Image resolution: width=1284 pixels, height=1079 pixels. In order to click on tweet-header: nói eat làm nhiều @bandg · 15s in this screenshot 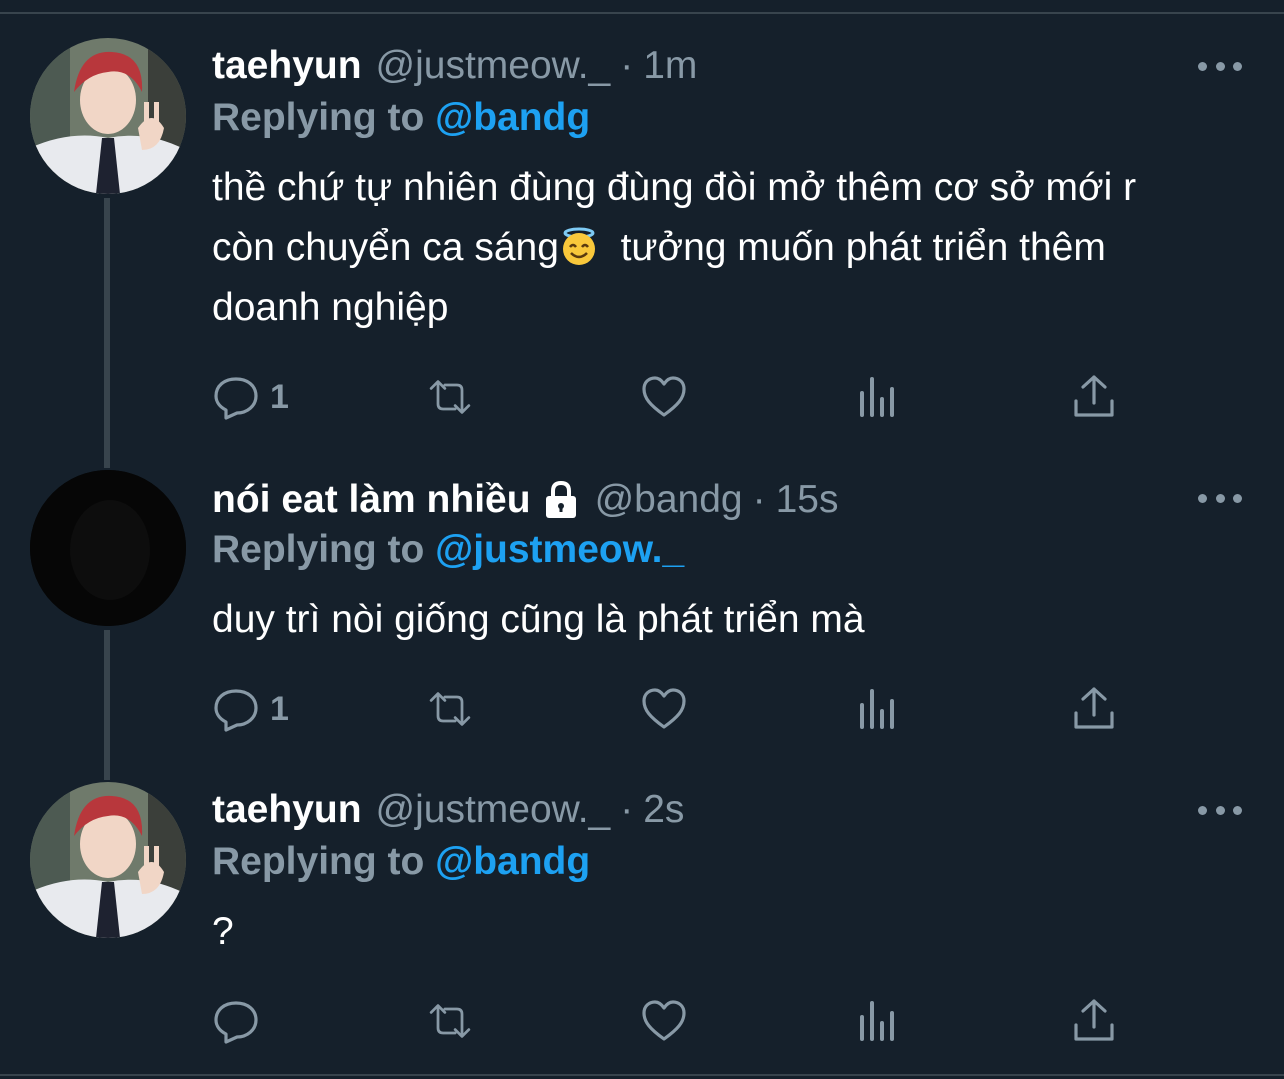, I will do `click(525, 500)`.